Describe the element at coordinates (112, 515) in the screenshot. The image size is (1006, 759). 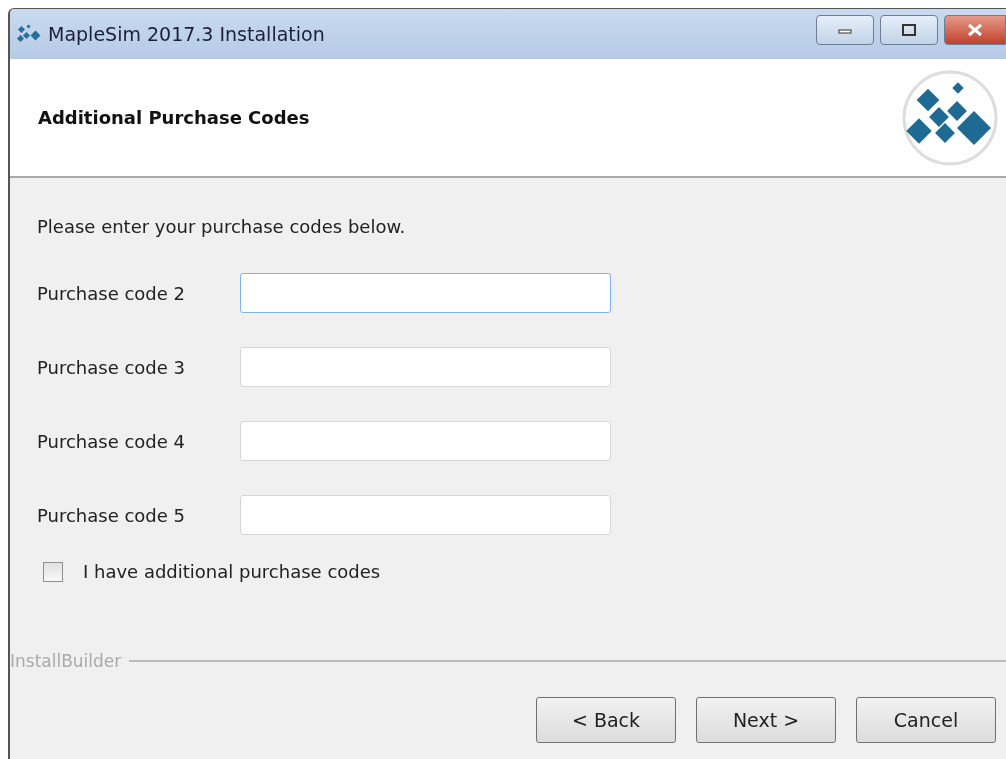
I see `field-label: Purchase code 5` at that location.